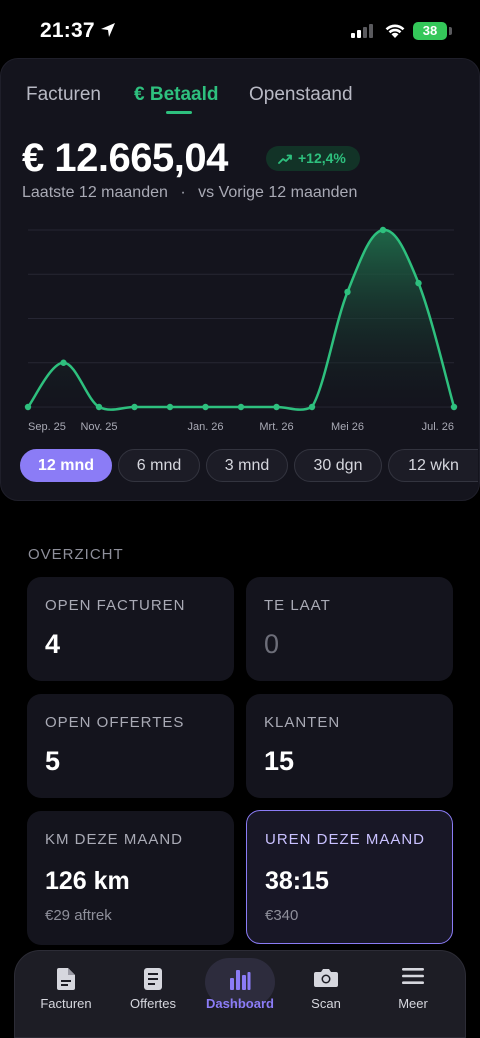 Image resolution: width=480 pixels, height=1038 pixels. What do you see at coordinates (153, 979) in the screenshot?
I see `list-document-icon` at bounding box center [153, 979].